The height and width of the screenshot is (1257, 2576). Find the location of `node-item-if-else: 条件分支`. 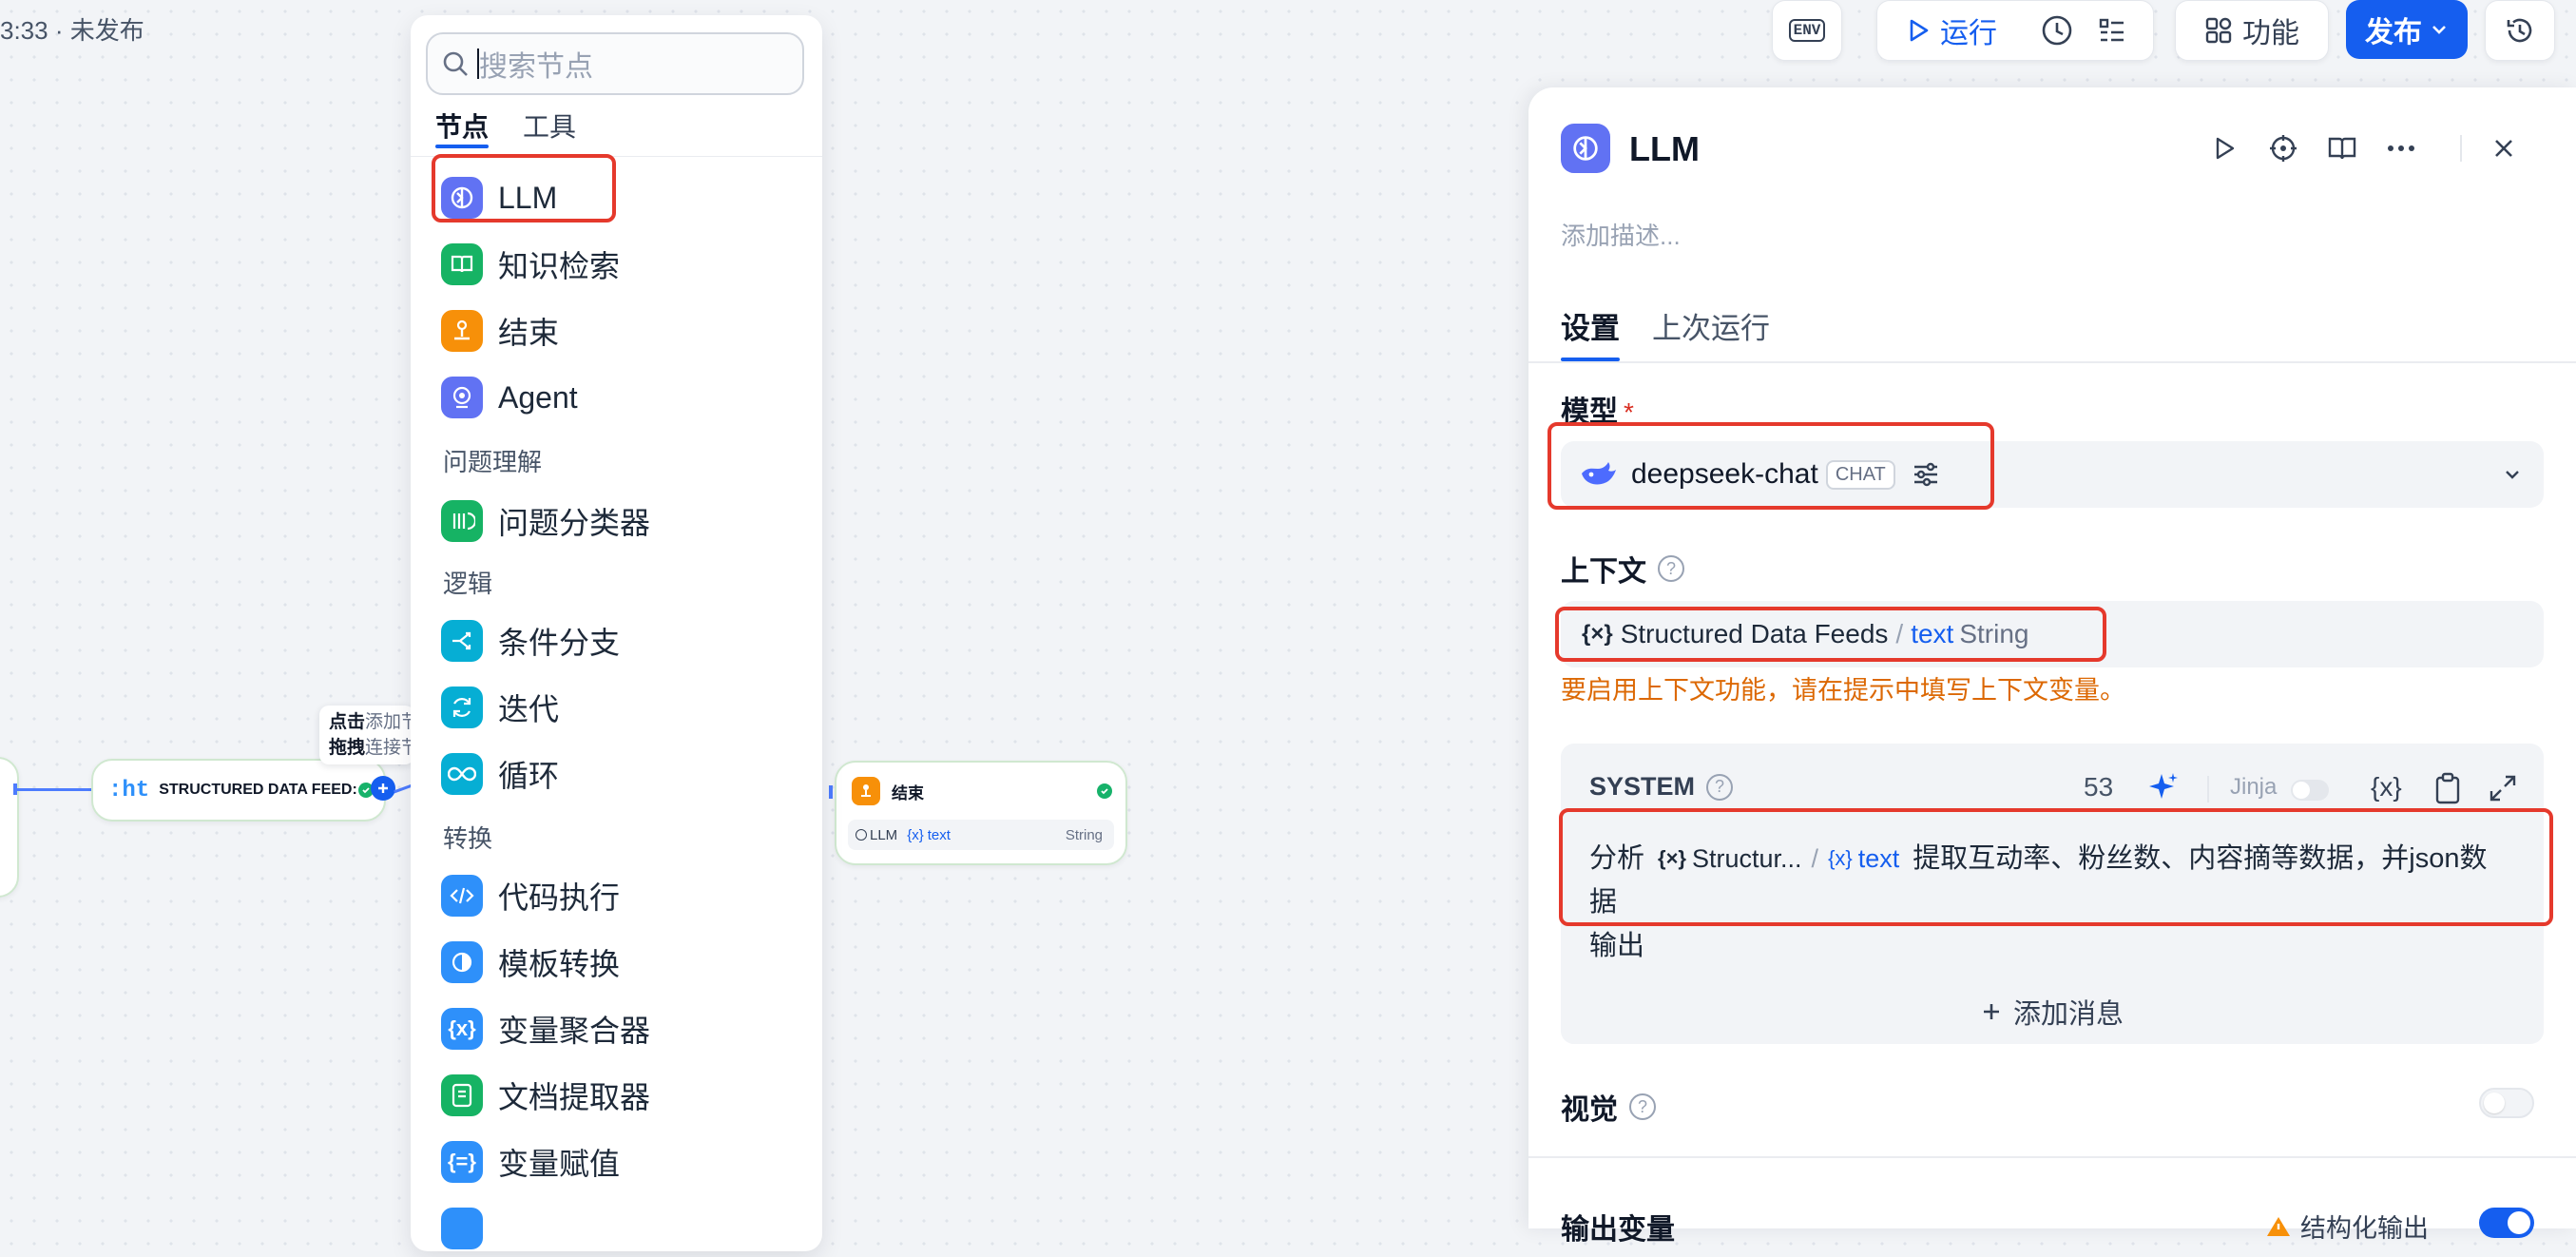

node-item-if-else: 条件分支 is located at coordinates (616, 641).